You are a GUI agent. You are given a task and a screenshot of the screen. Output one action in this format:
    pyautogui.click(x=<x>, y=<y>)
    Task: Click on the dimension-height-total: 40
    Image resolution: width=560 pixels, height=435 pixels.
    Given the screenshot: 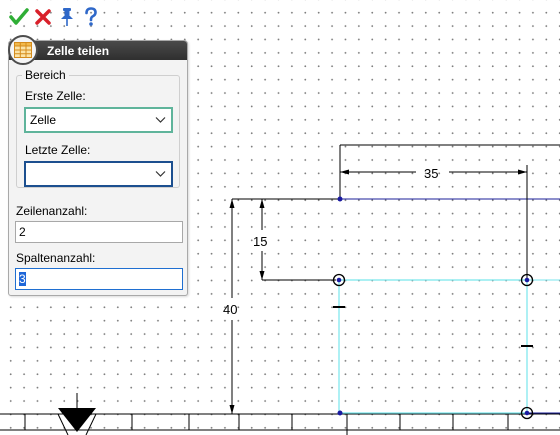 What is the action you would take?
    pyautogui.click(x=230, y=309)
    